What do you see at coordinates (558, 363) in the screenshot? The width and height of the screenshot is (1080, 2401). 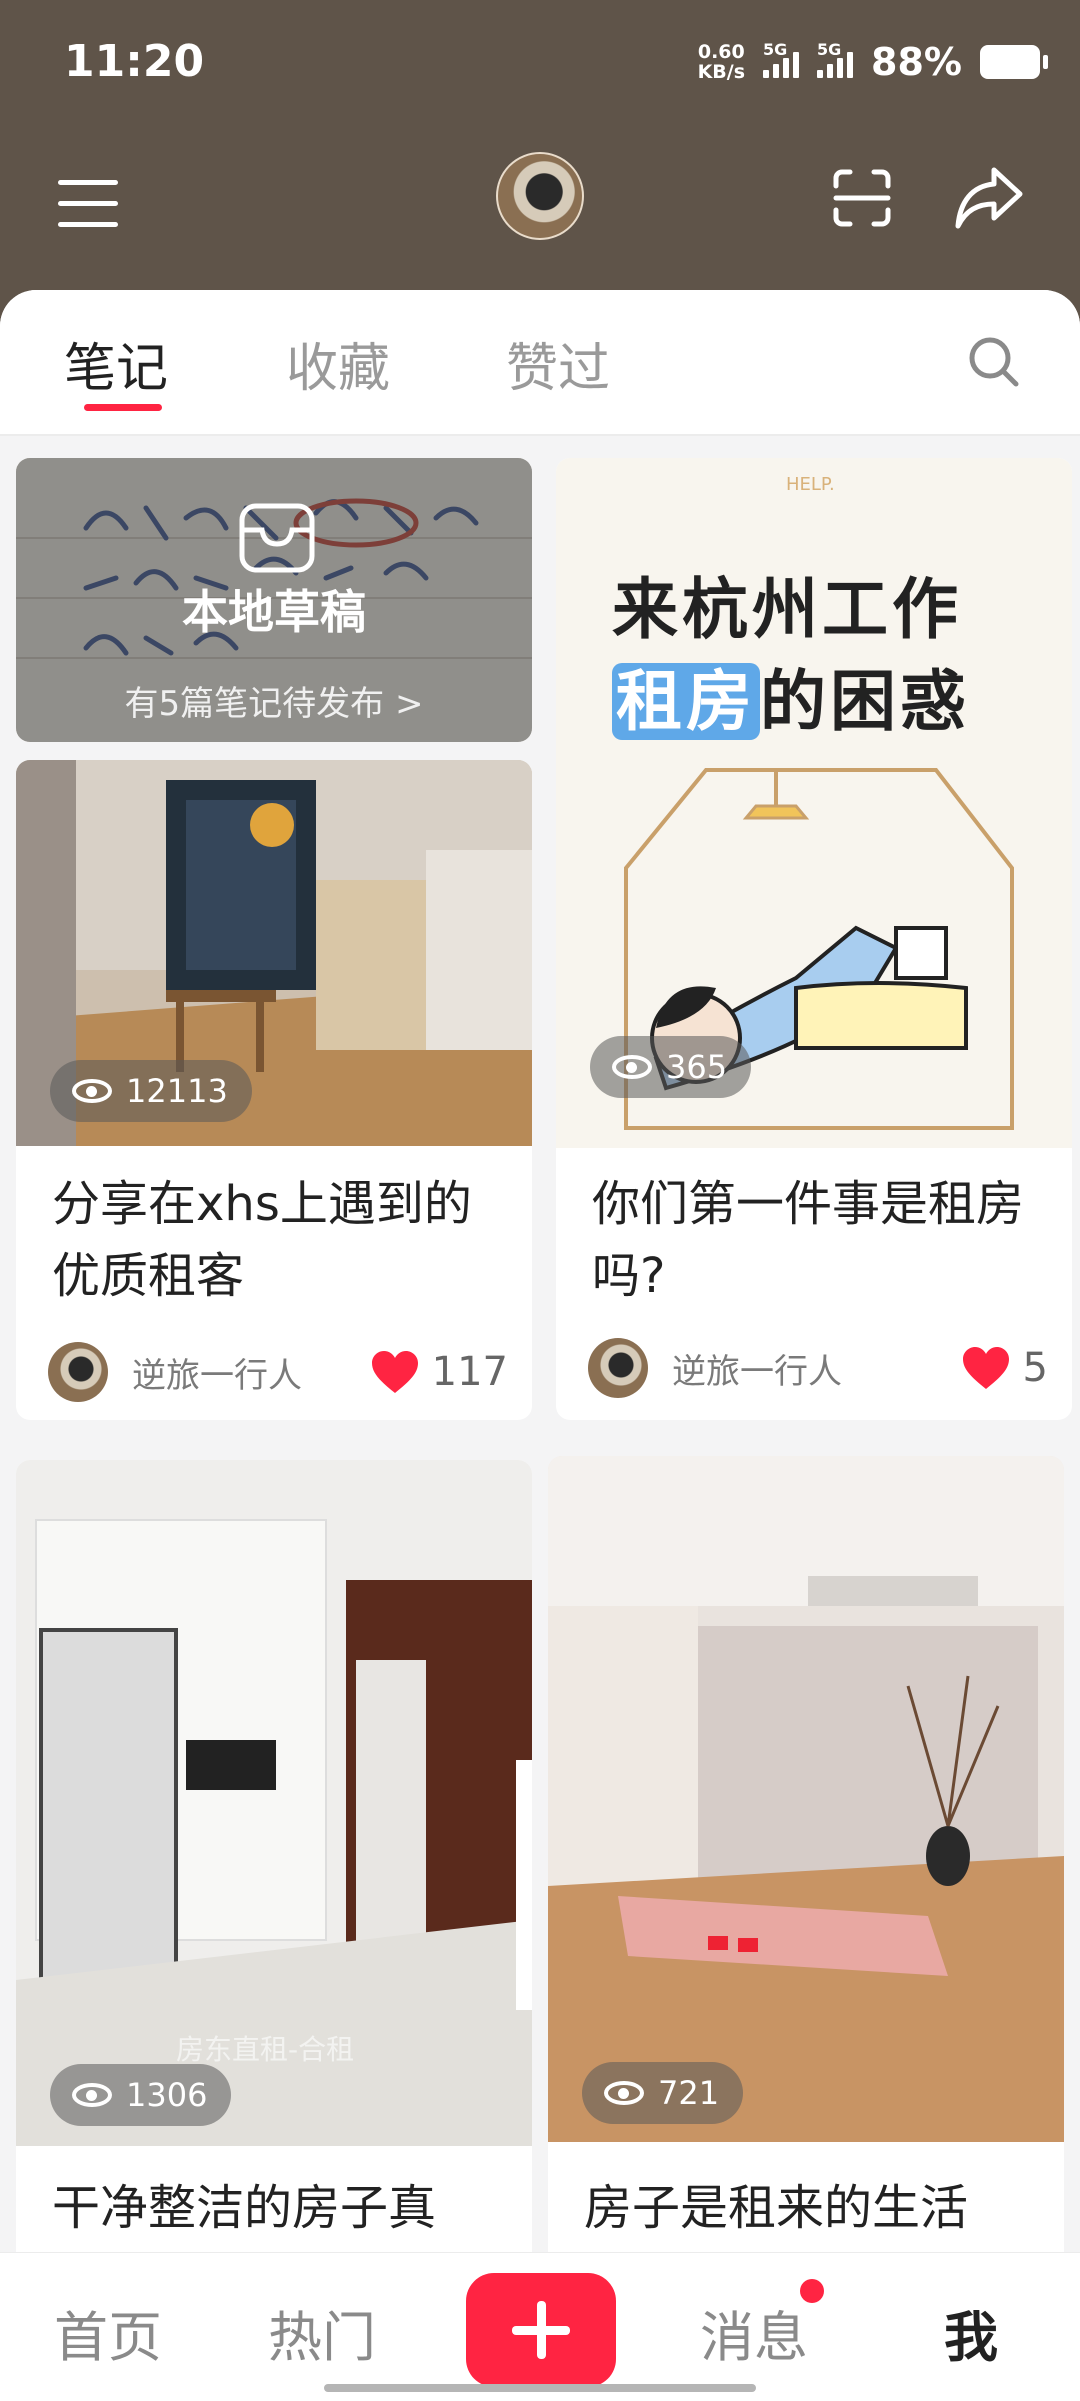 I see `tab-liked: 赞过` at bounding box center [558, 363].